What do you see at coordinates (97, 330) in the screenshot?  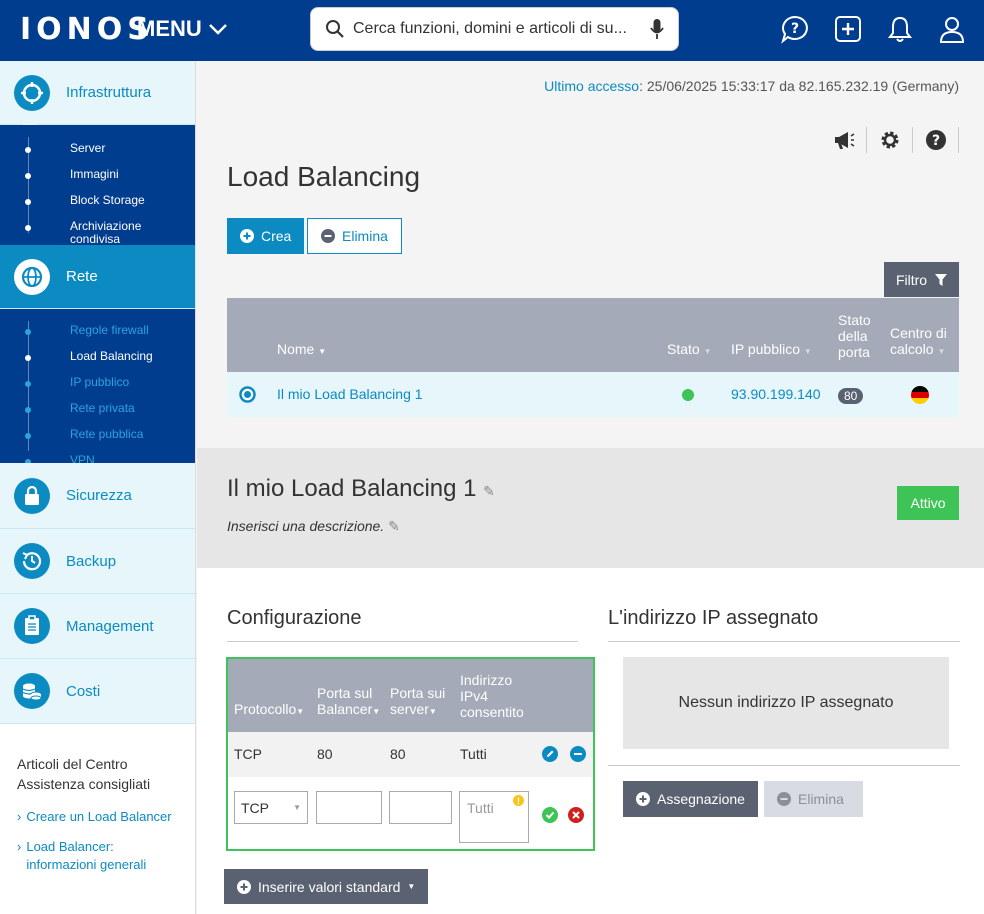 I see `subnav-item-regole-firewall: Regole firewall` at bounding box center [97, 330].